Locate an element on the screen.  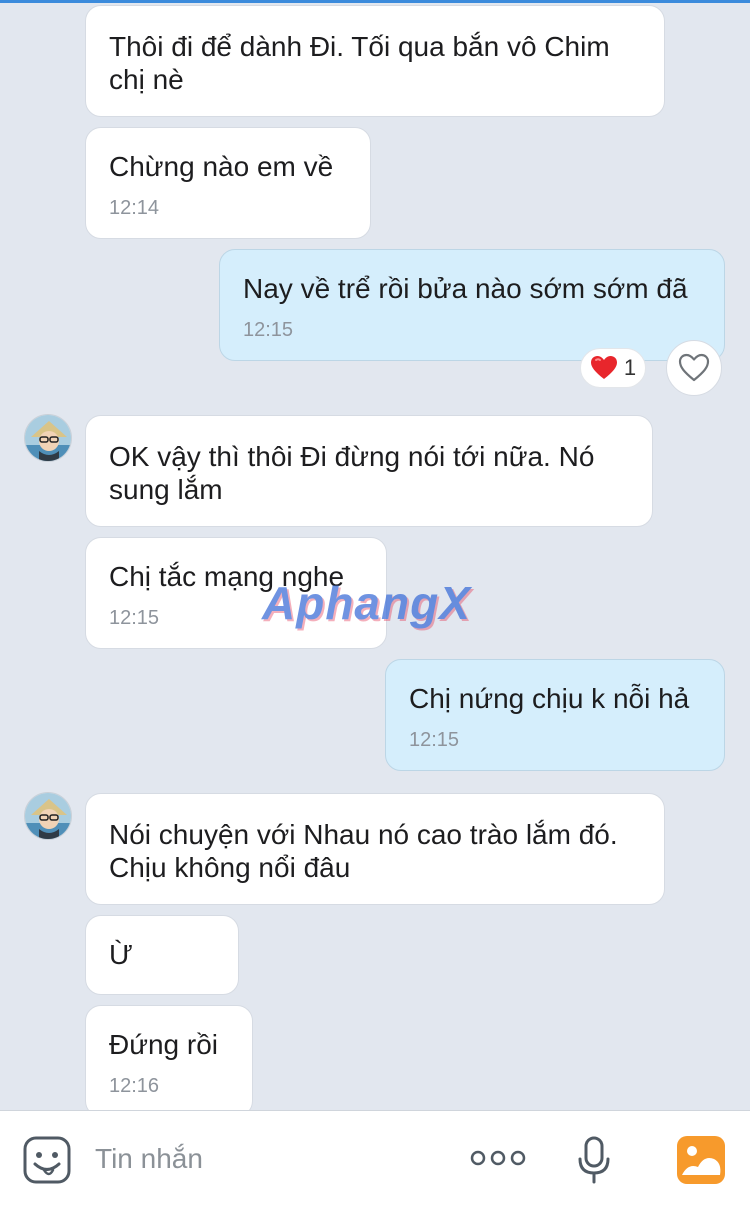
emoji-button is located at coordinates (47, 1162).